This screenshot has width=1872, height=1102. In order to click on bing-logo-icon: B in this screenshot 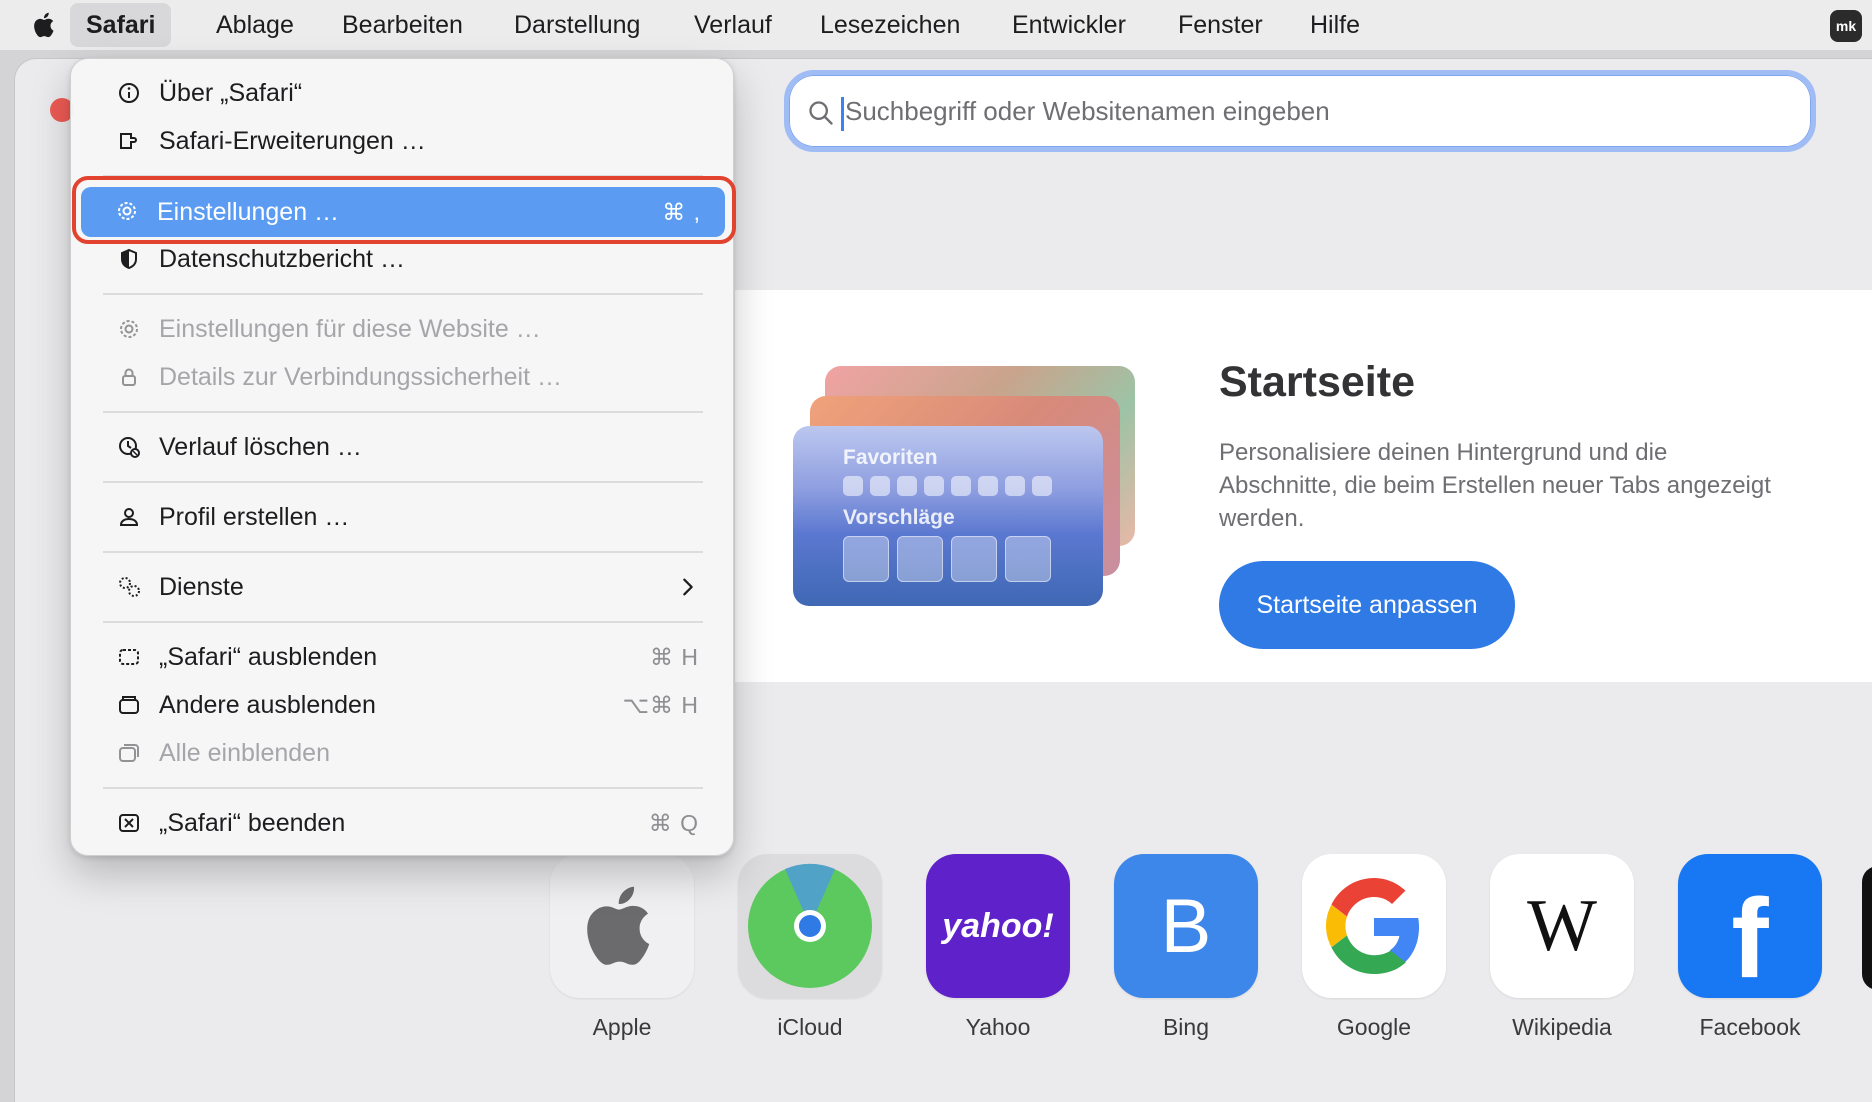, I will do `click(1186, 926)`.